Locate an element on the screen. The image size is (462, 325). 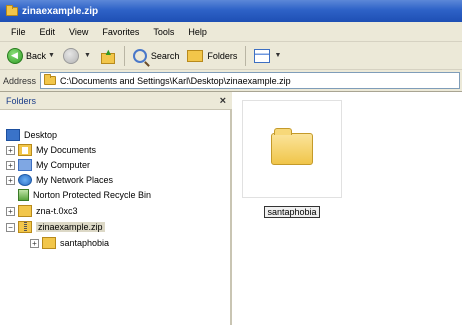
folders-pane-title: Folders is located at coordinates (21, 100).